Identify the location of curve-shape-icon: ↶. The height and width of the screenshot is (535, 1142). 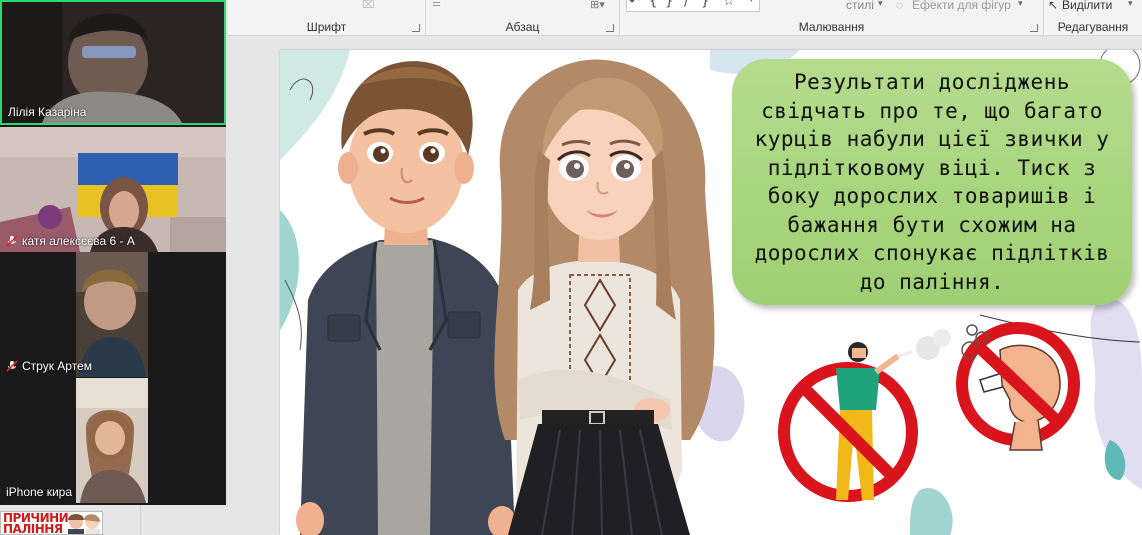
(634, 4).